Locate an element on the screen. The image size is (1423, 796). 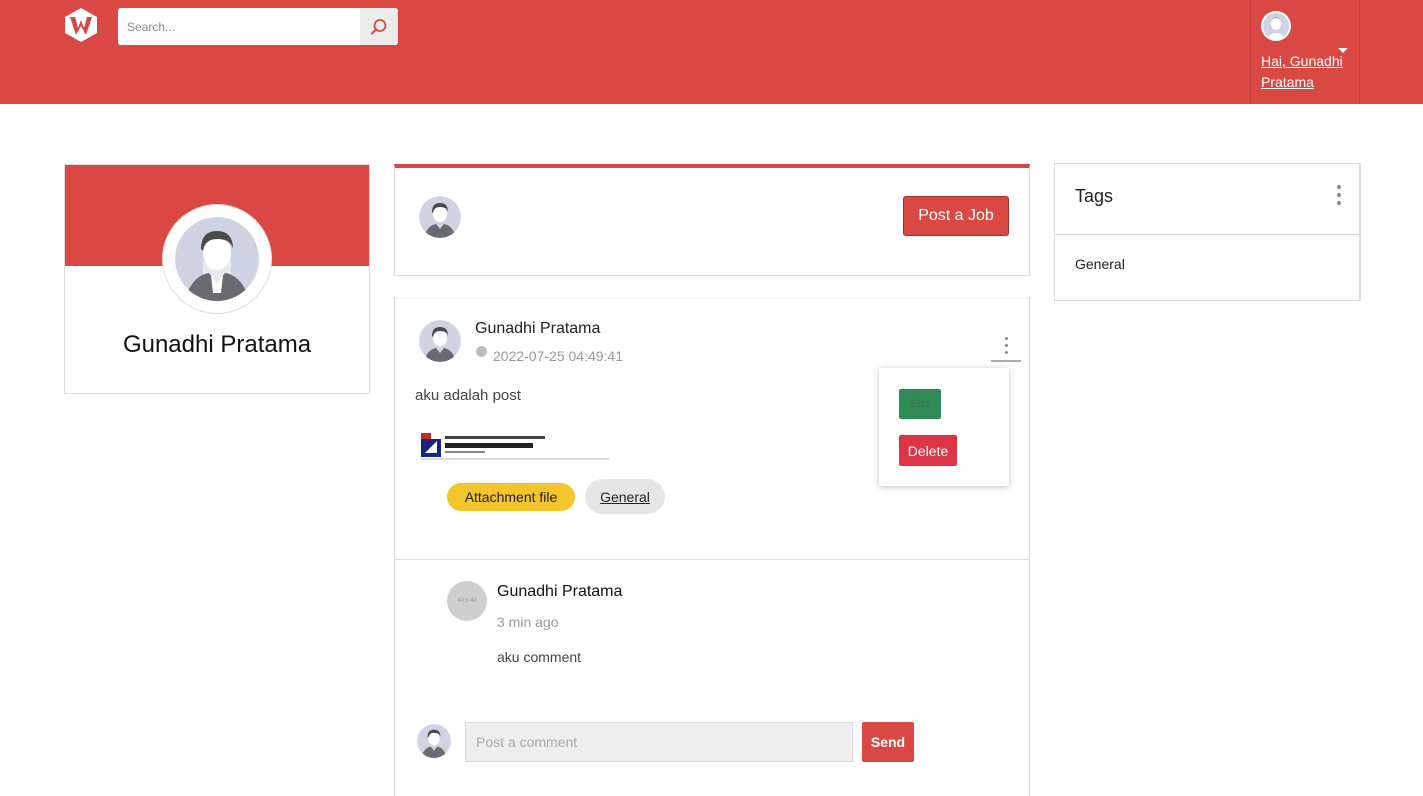
post-tag-chip: General is located at coordinates (625, 496).